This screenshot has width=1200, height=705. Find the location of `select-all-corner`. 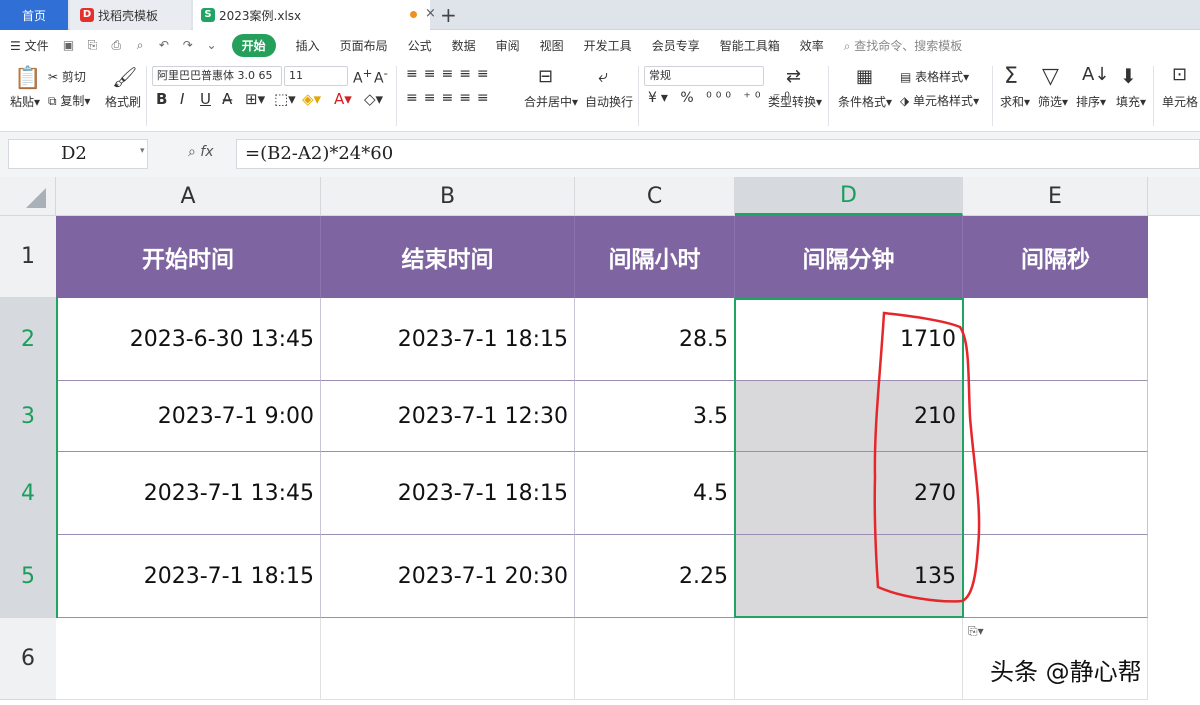

select-all-corner is located at coordinates (28, 196).